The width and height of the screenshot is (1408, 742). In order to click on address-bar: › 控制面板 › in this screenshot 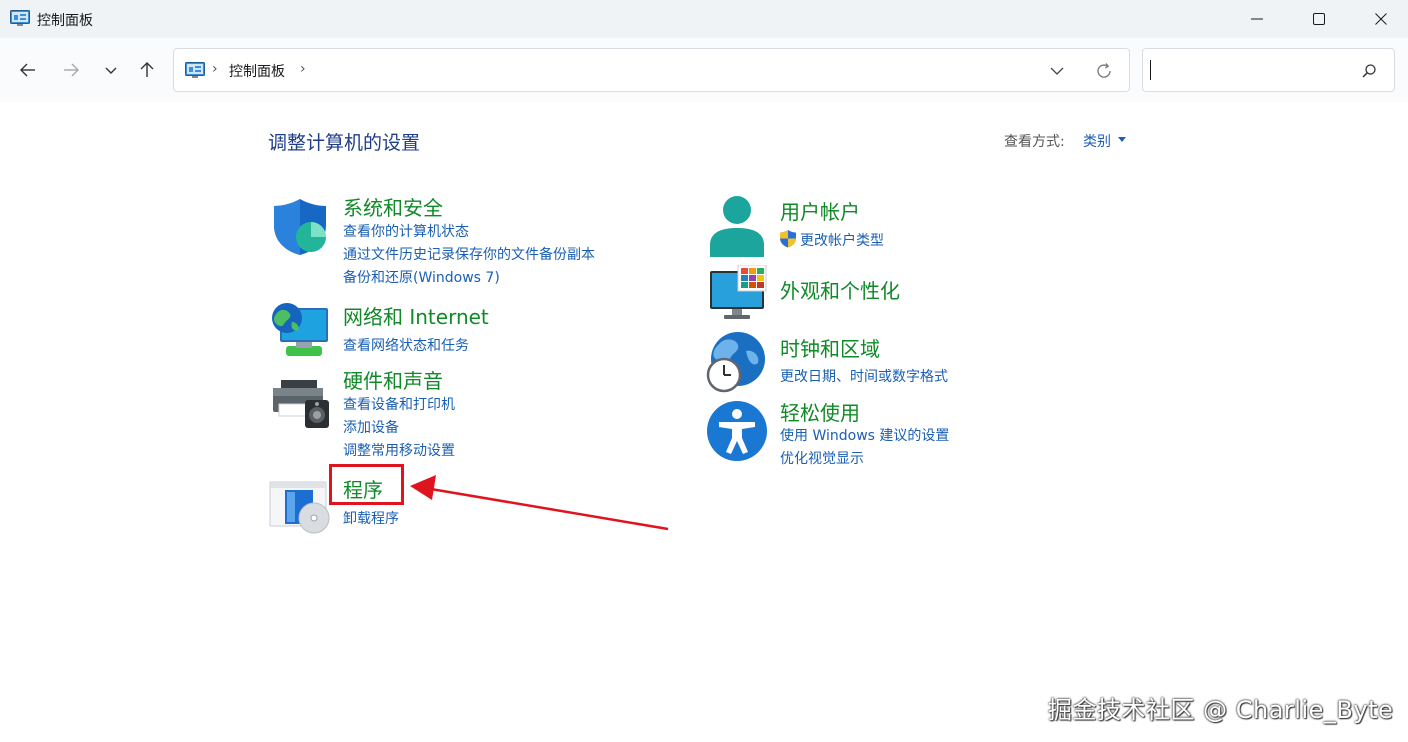, I will do `click(651, 70)`.